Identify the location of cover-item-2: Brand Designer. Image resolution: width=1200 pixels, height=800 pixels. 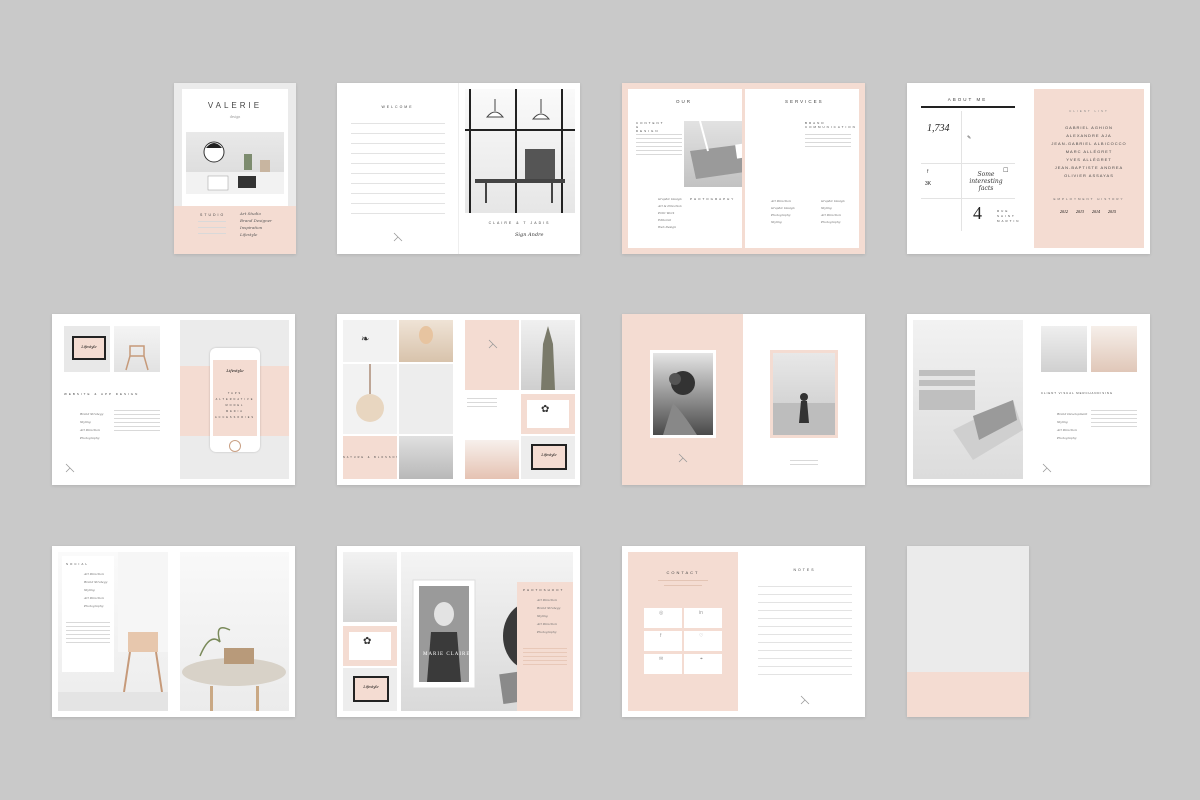
(256, 220).